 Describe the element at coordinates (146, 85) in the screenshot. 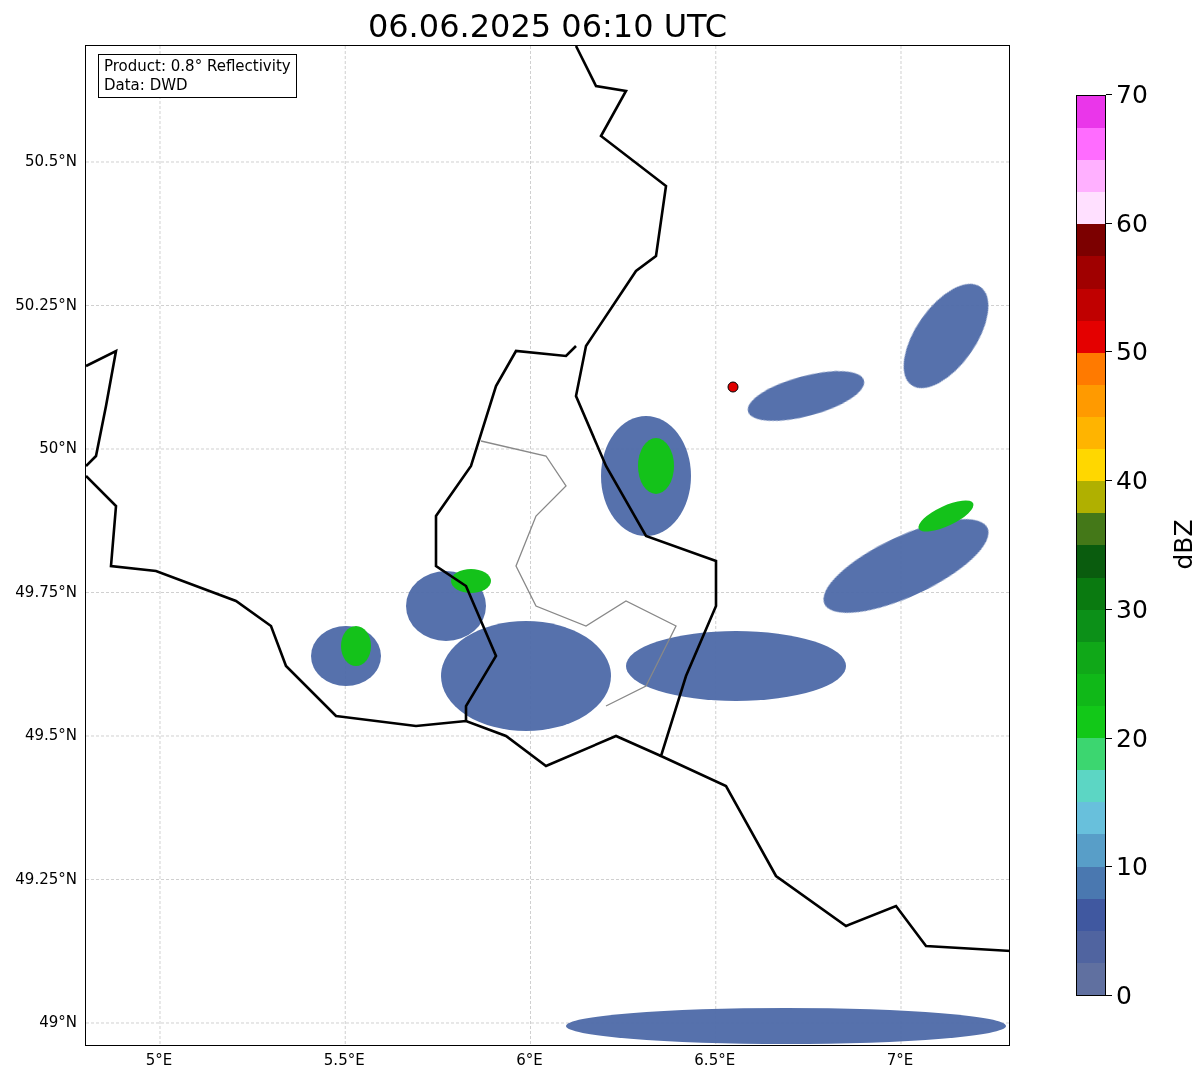

I see `info-text: Data: DWD` at that location.